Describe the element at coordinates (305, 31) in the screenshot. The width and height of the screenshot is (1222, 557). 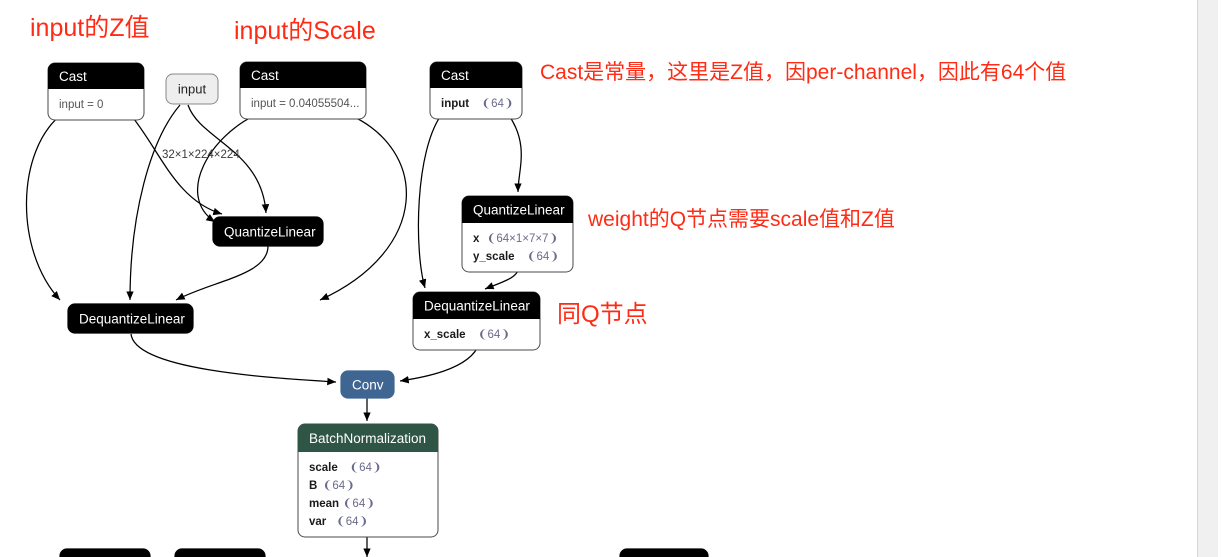
I see `annotation-input-scale: input的Scale` at that location.